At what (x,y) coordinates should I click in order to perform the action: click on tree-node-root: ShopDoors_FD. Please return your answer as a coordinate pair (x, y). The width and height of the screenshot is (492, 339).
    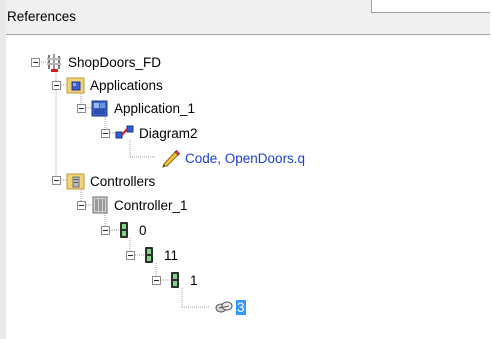
    Looking at the image, I should click on (102, 62).